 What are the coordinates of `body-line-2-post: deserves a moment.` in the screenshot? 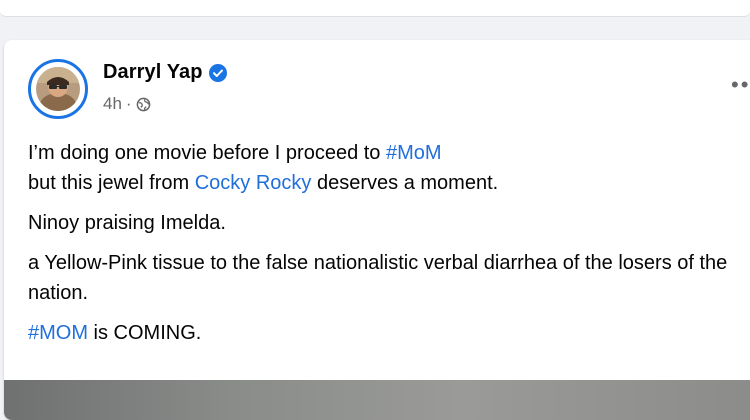 It's located at (405, 183).